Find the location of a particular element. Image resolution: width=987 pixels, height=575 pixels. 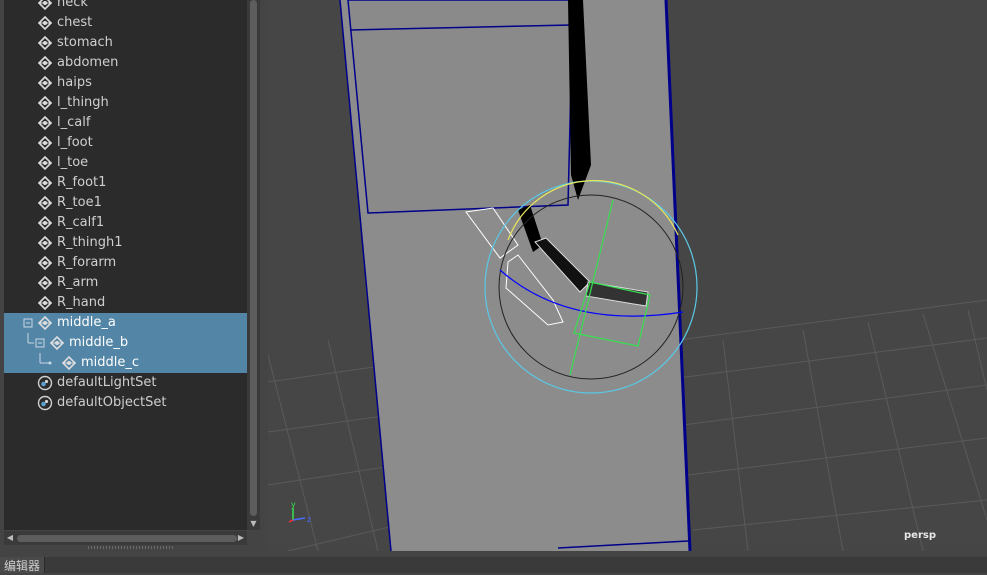

outliner-item-neck: neck is located at coordinates (125, 6).